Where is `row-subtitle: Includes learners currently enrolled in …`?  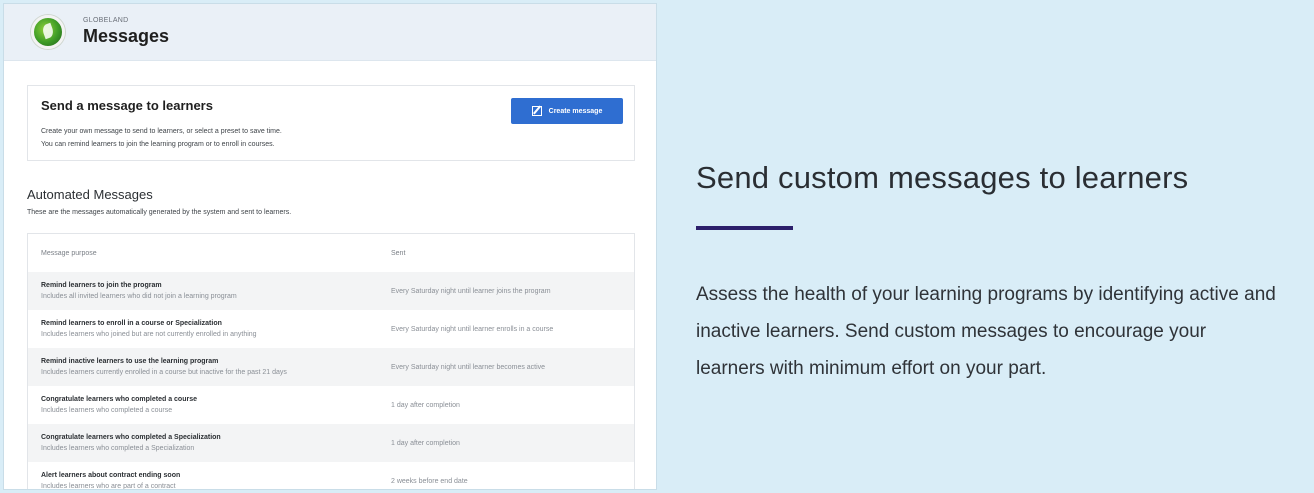
row-subtitle: Includes learners currently enrolled in … is located at coordinates (164, 372).